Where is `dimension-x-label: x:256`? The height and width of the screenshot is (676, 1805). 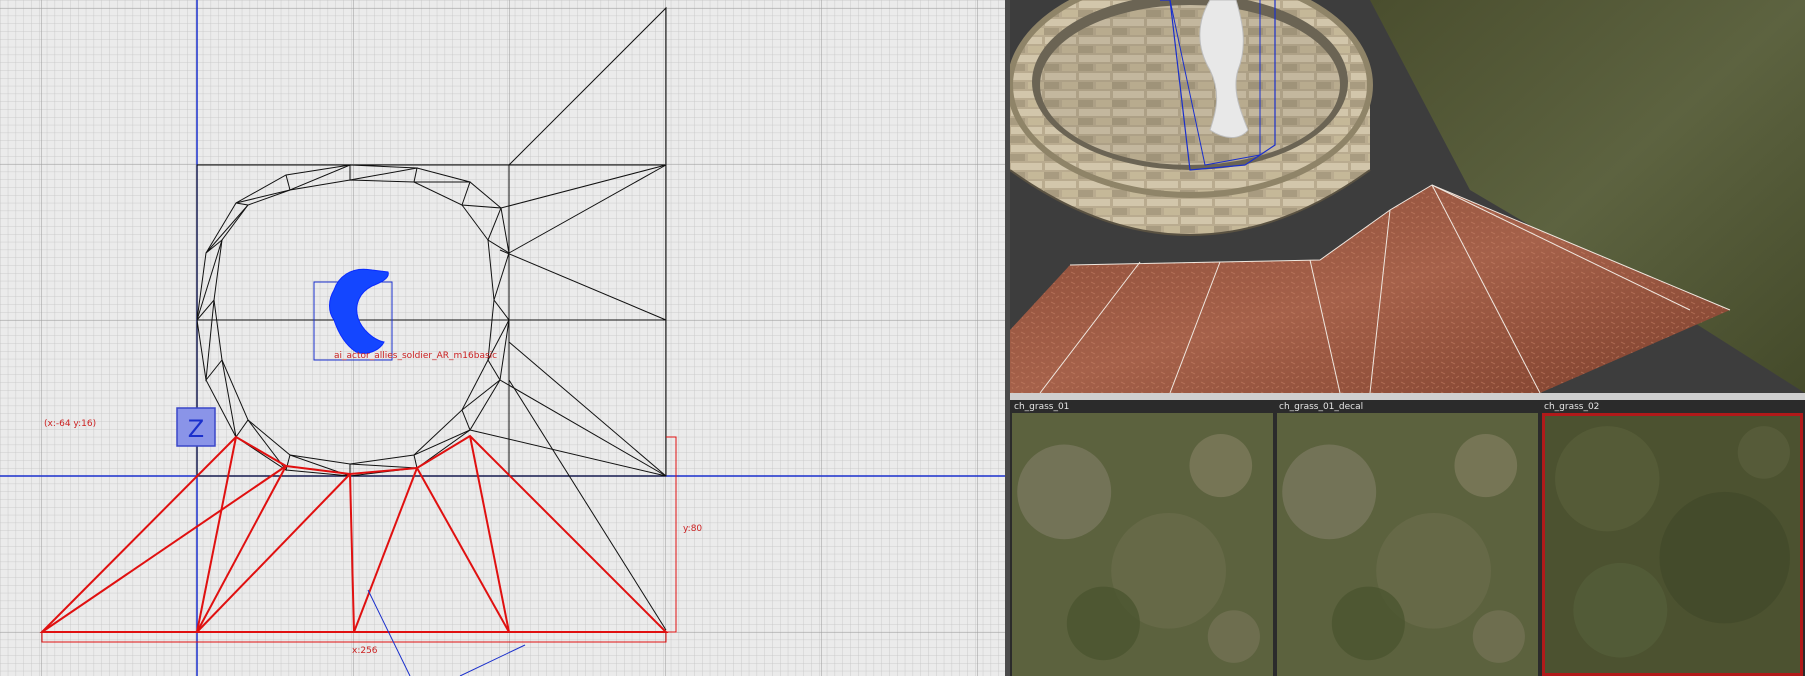
dimension-x-label: x:256 is located at coordinates (365, 651).